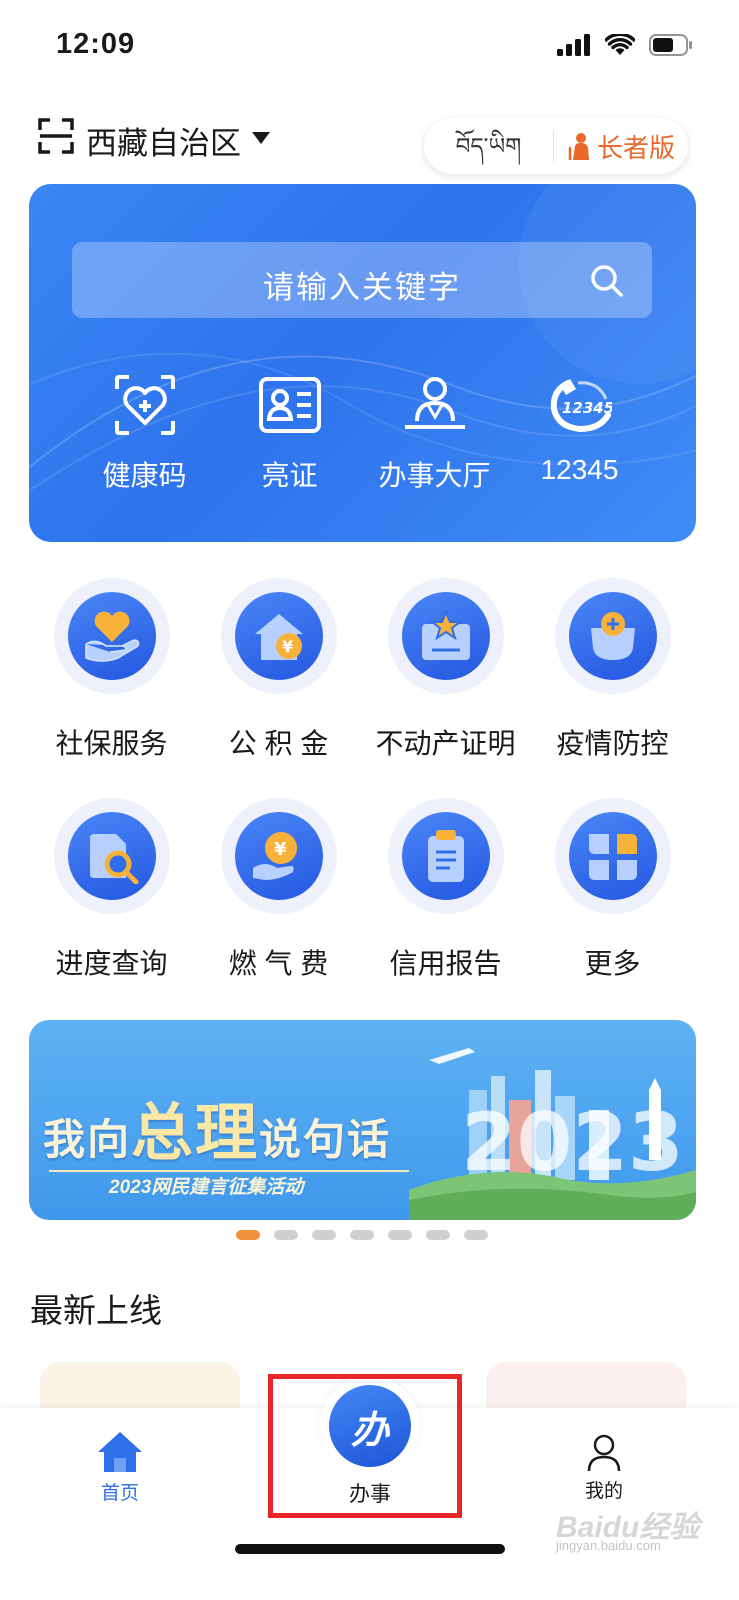  What do you see at coordinates (96, 1310) in the screenshot?
I see `latest-section-title: 最新上线` at bounding box center [96, 1310].